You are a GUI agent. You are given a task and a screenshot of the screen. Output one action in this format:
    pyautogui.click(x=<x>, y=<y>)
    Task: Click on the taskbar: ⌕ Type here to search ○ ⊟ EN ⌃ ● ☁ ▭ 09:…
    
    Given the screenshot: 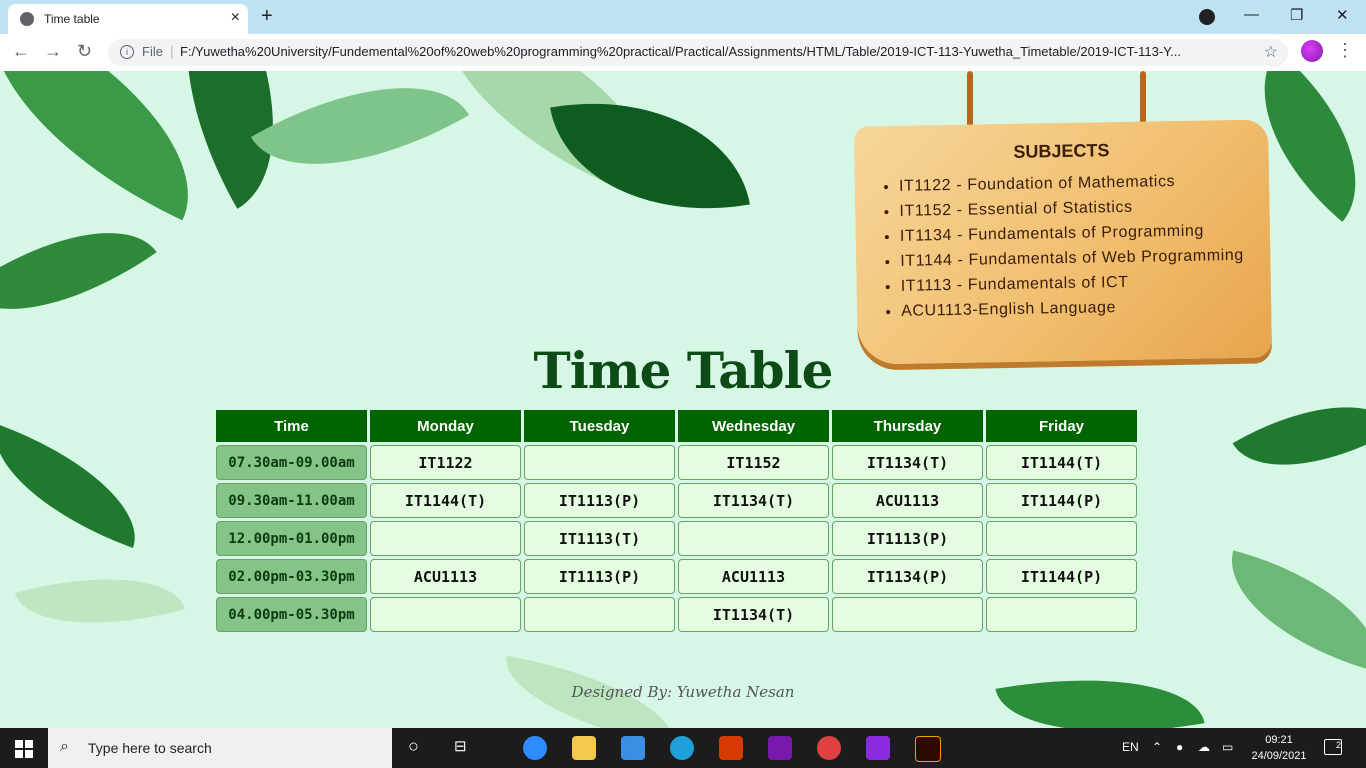 What is the action you would take?
    pyautogui.click(x=683, y=748)
    